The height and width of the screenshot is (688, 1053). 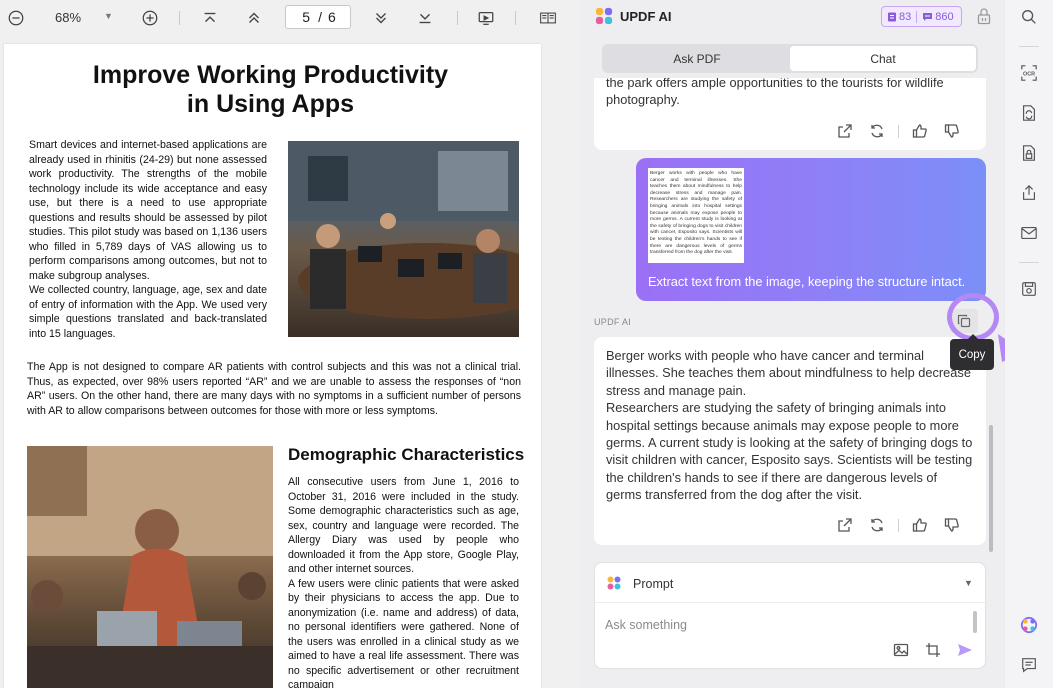 I want to click on document-credit-count: 83, so click(x=905, y=16).